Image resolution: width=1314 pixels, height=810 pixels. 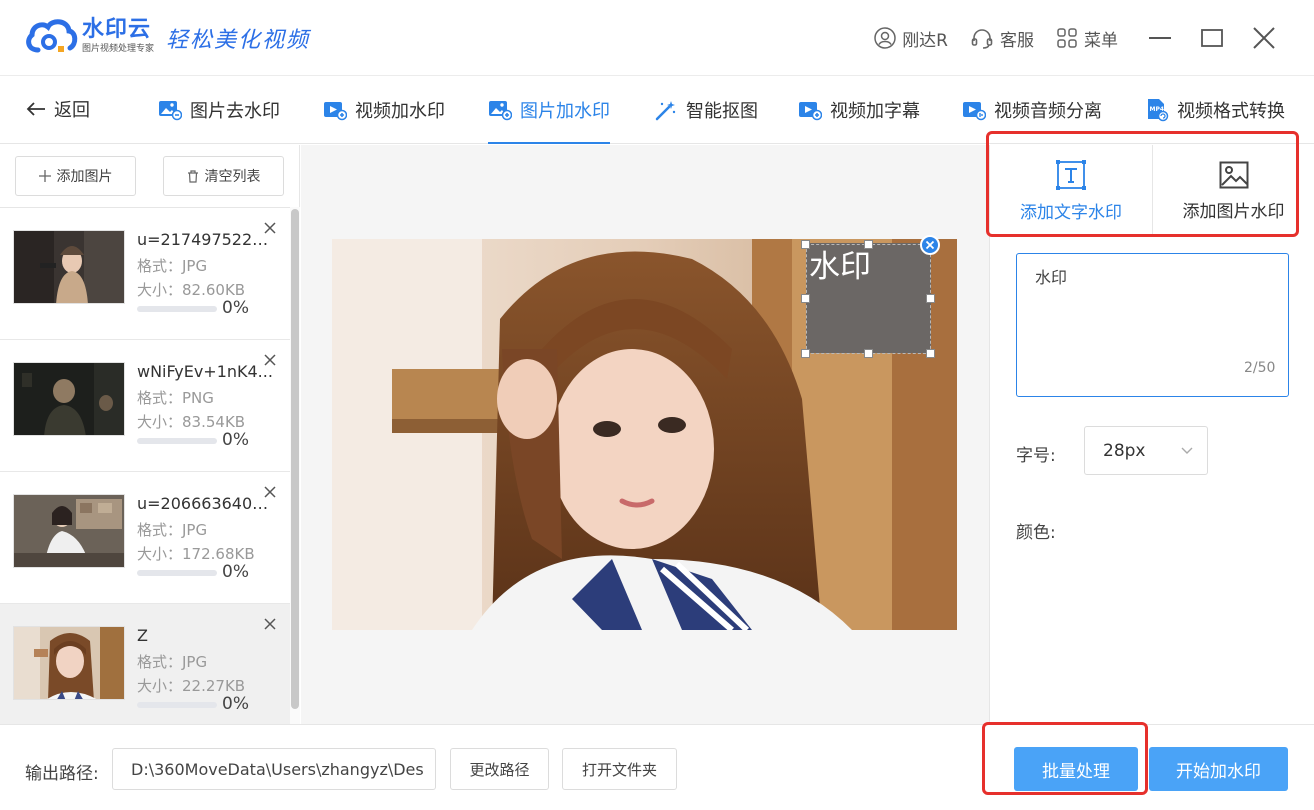 I want to click on add-image-label: 添加图片, so click(x=84, y=177).